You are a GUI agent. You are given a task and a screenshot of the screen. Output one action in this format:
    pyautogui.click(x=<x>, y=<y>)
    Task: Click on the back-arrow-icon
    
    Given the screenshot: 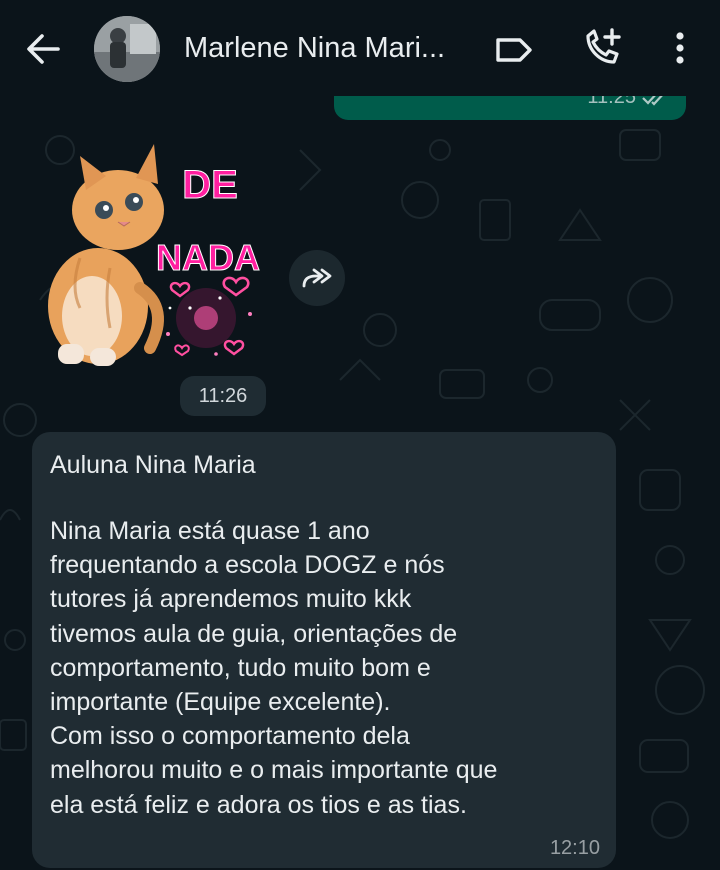 What is the action you would take?
    pyautogui.click(x=43, y=49)
    